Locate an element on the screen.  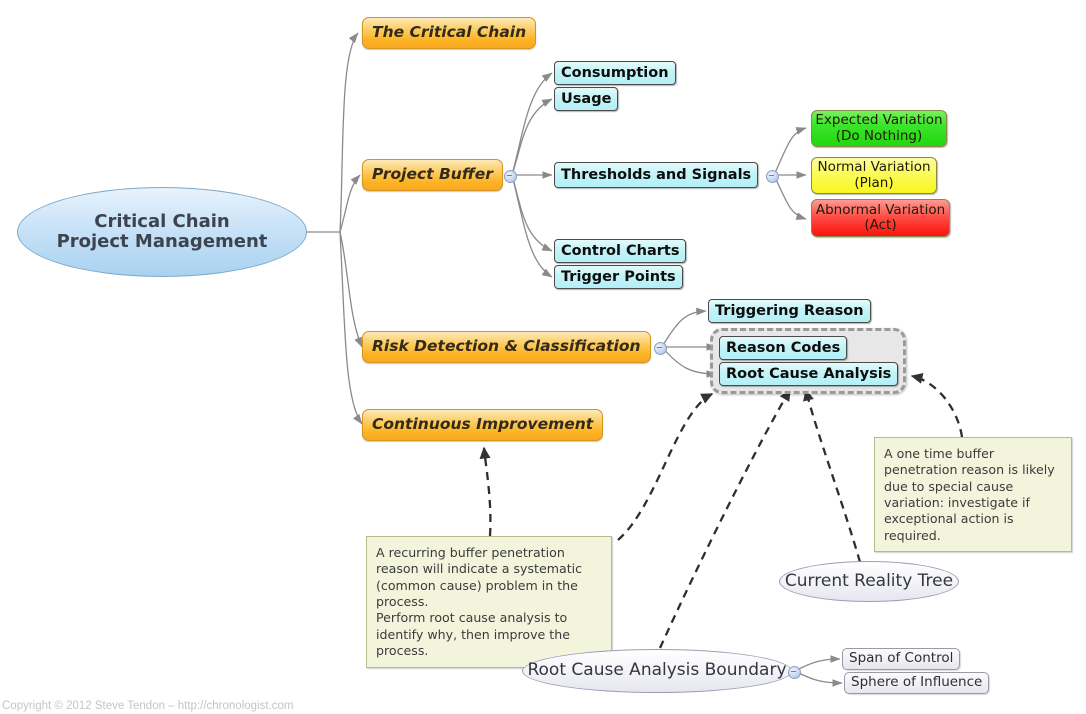
node-trigger-points: Trigger Points is located at coordinates (618, 277).